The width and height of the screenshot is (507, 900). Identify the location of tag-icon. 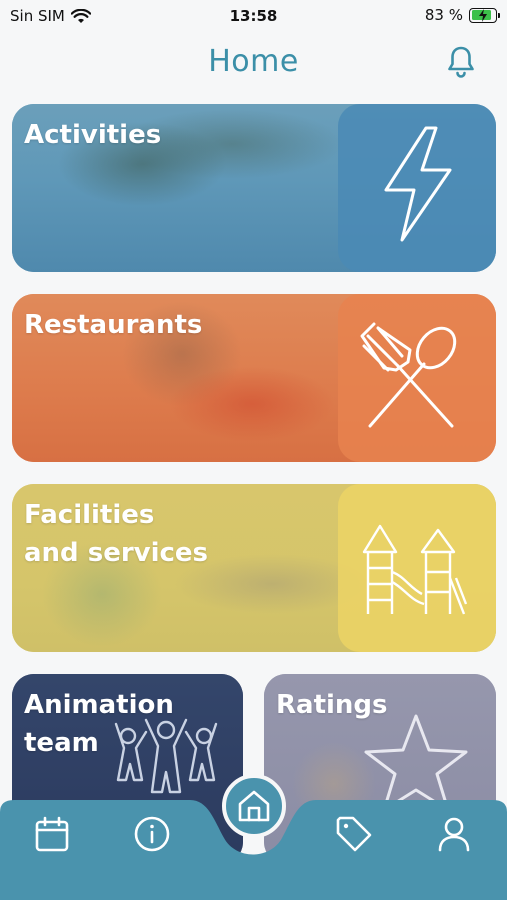
(354, 834).